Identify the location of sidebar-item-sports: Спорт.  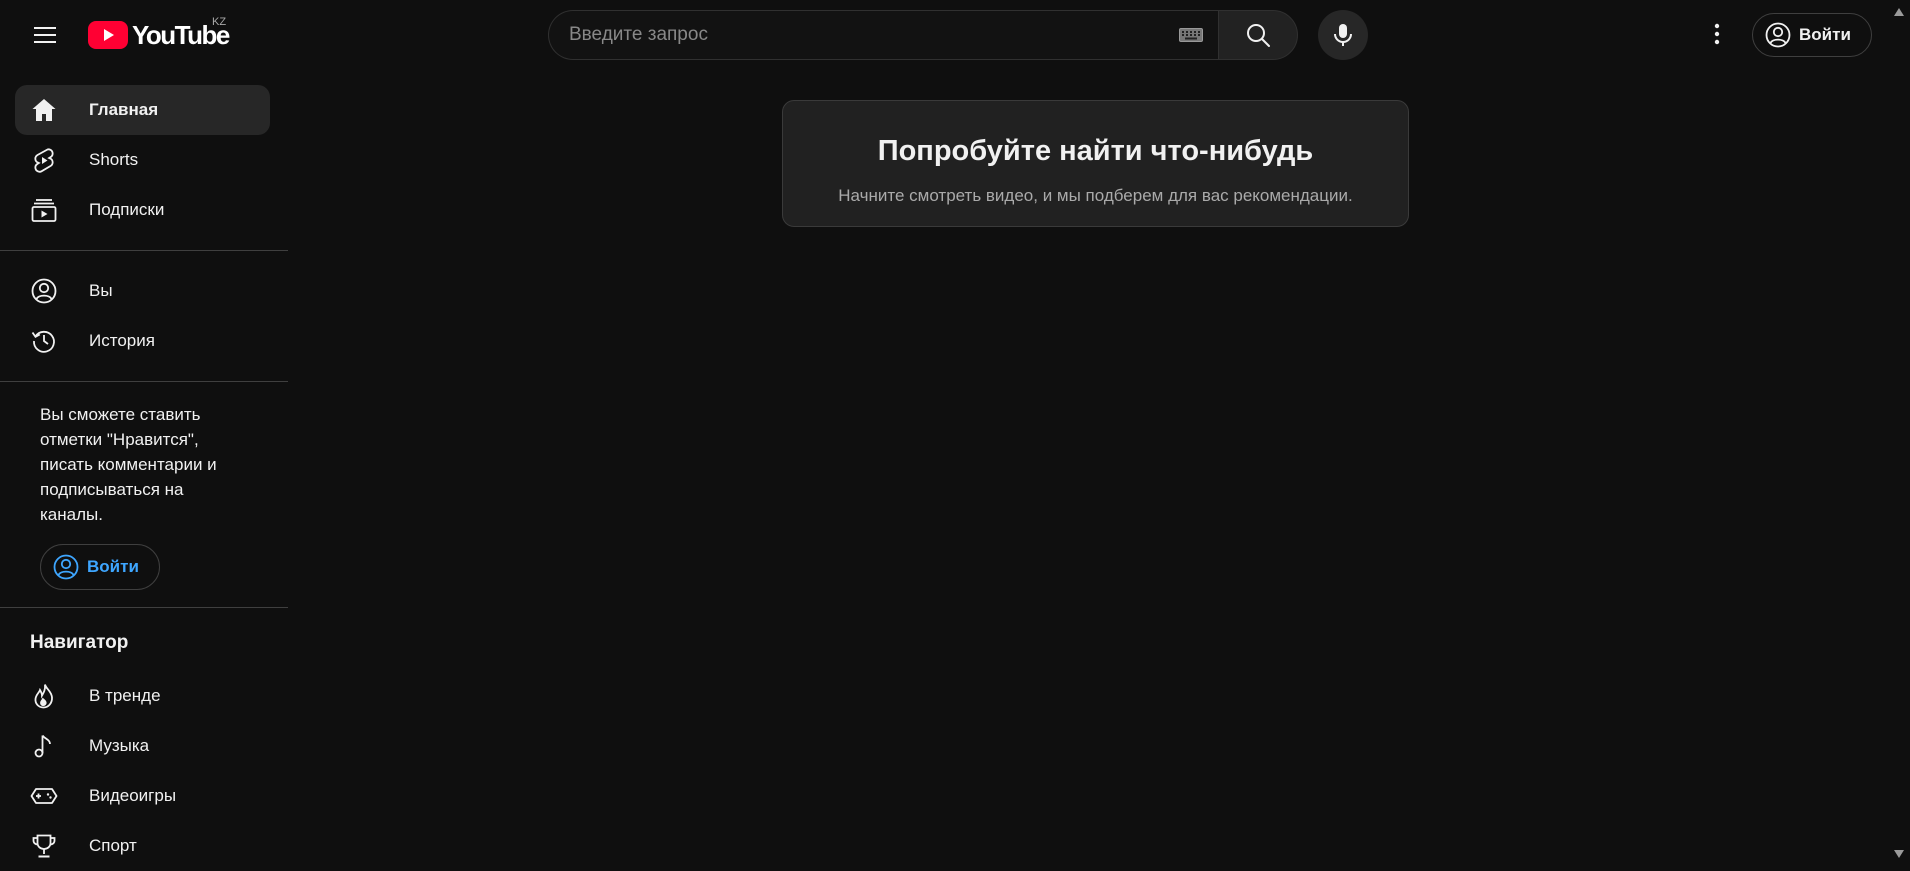
(142, 846).